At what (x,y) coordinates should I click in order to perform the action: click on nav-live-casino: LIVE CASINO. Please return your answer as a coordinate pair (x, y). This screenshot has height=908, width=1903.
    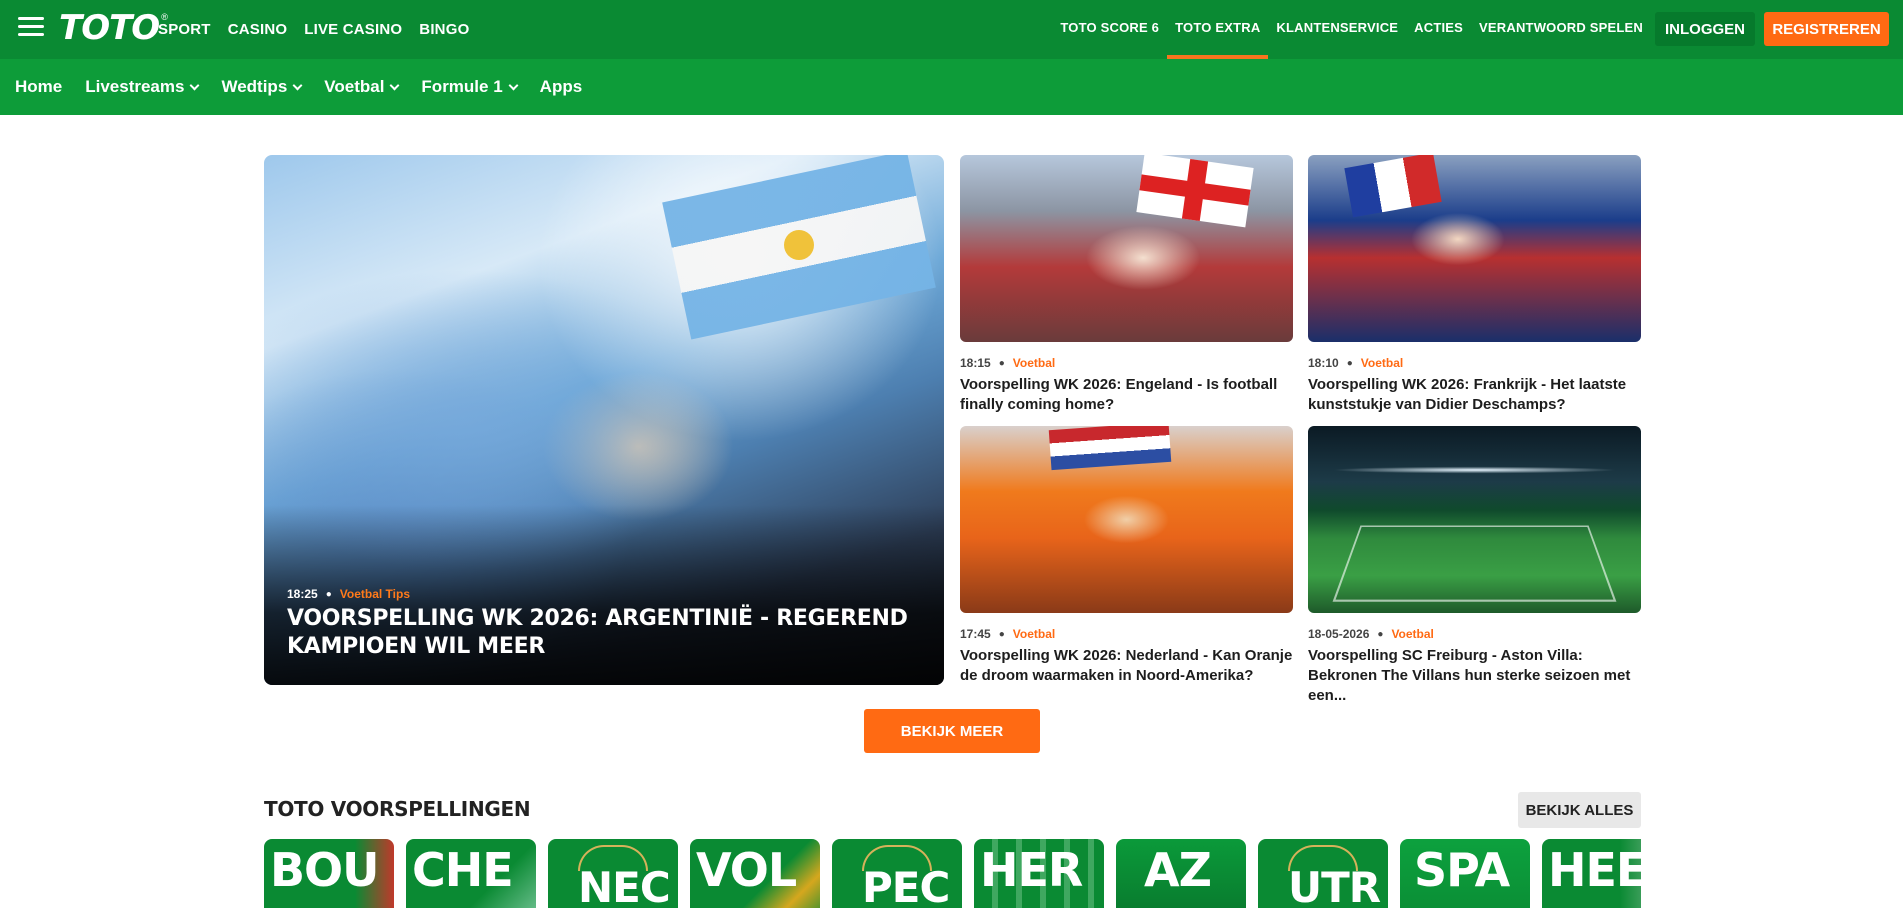
    Looking at the image, I should click on (353, 29).